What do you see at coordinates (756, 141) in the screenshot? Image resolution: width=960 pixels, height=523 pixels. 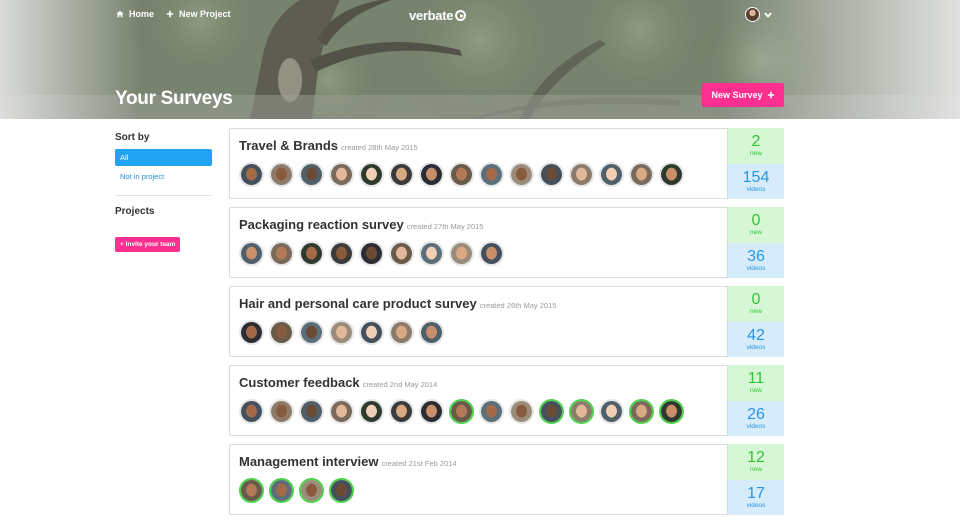 I see `new-count: 2` at bounding box center [756, 141].